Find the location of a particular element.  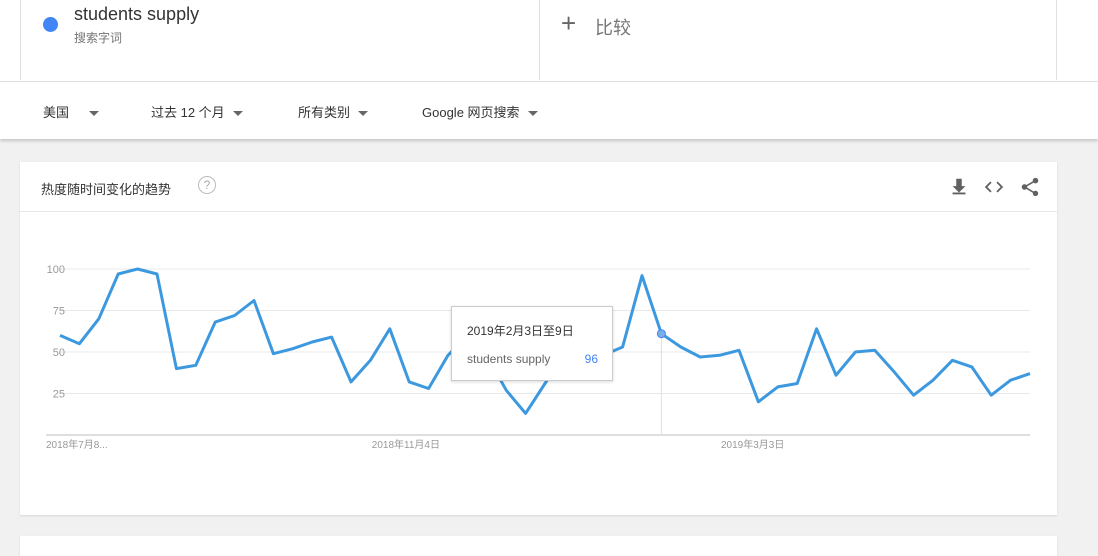

search-type-filter: Google 网页搜索 is located at coordinates (480, 111).